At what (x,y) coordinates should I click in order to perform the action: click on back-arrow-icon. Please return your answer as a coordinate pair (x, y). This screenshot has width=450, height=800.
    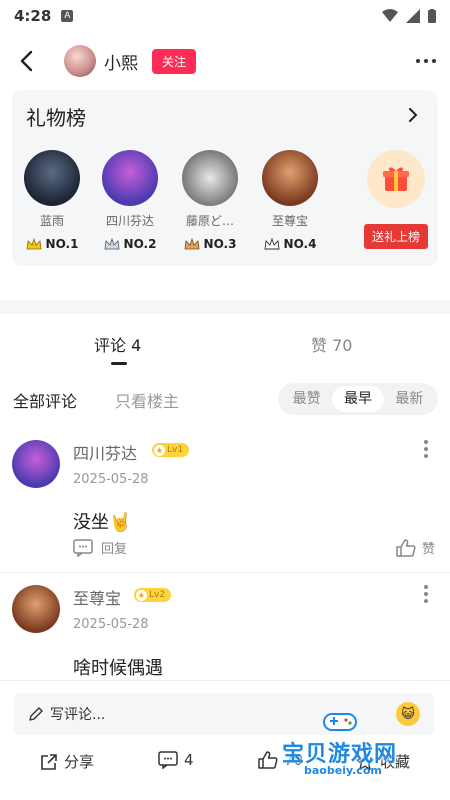
    Looking at the image, I should click on (26, 61).